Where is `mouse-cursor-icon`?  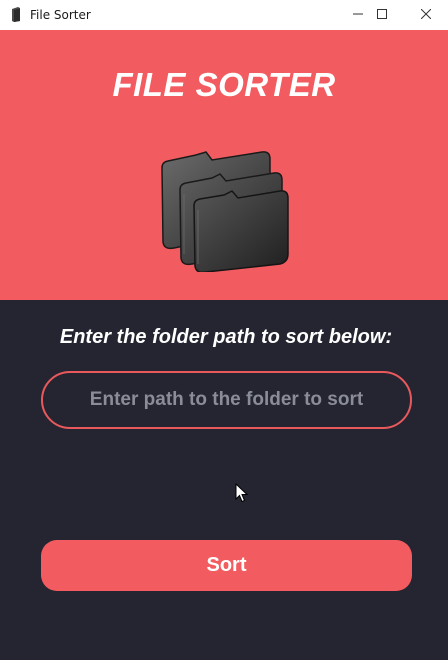 mouse-cursor-icon is located at coordinates (242, 492).